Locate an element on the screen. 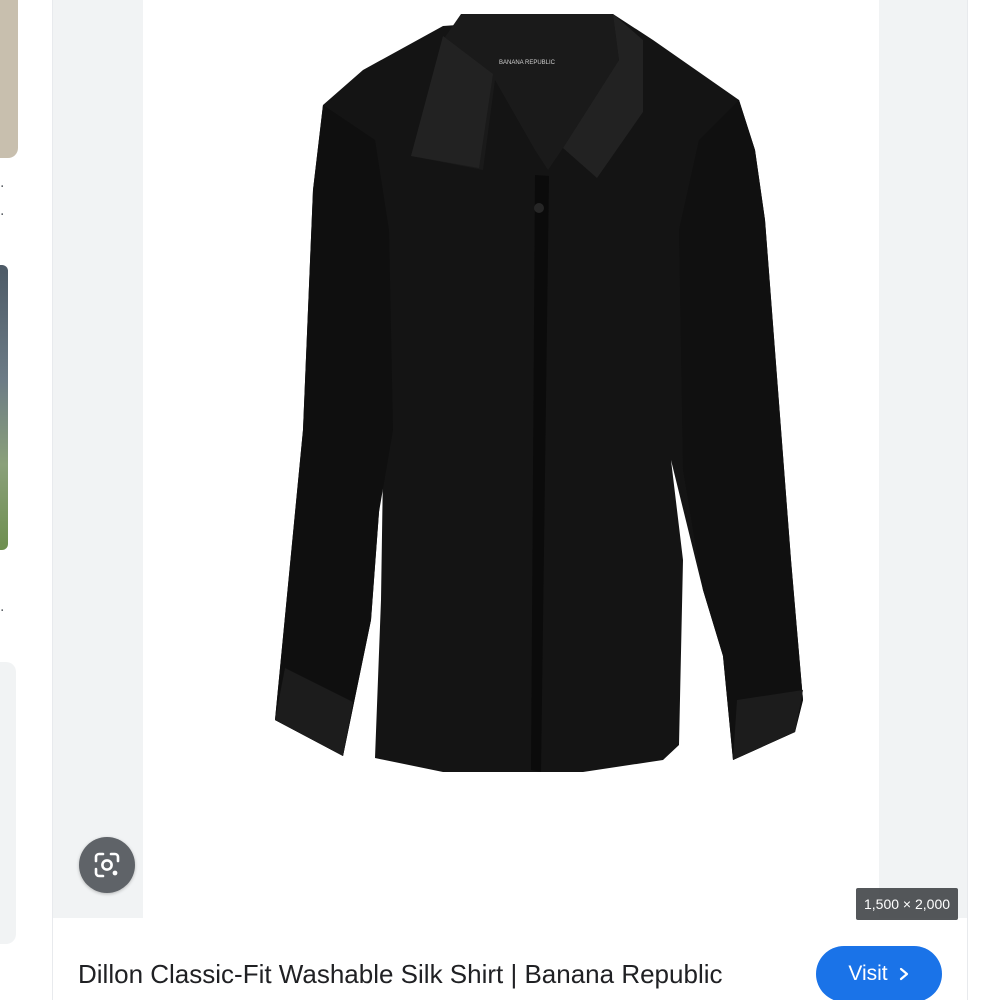  image-dimensions-badge: 1,500 × 2,000 is located at coordinates (907, 904).